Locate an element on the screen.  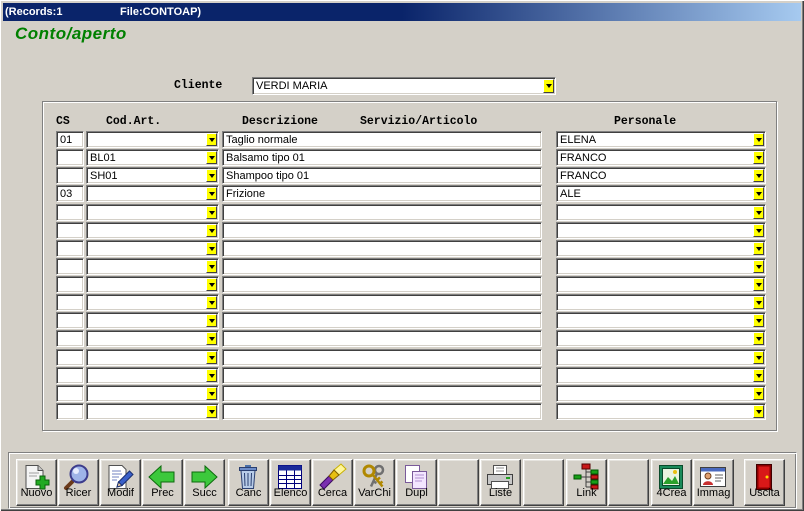
image-button: Immag is located at coordinates (713, 482).